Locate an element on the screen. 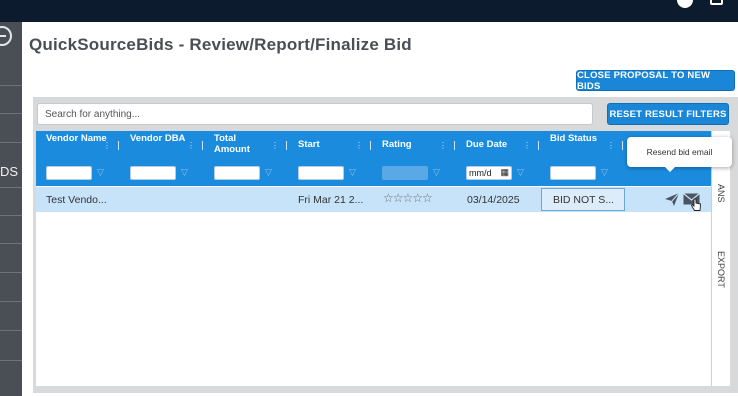 This screenshot has height=396, width=738. collapse-circle-icon is located at coordinates (6, 36).